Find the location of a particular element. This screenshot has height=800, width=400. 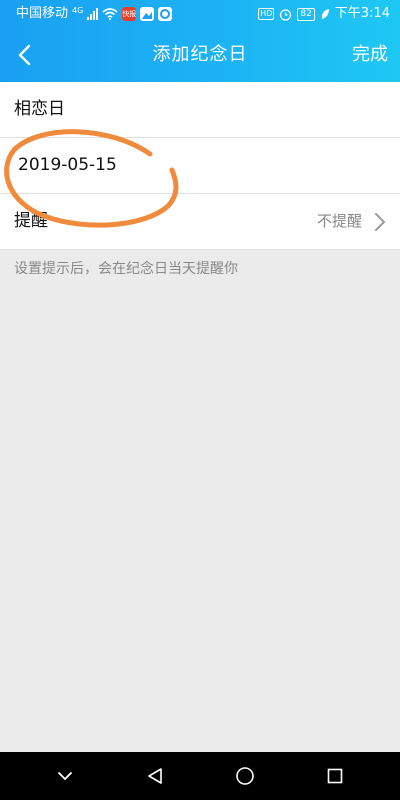

remind-value: 不提醒 is located at coordinates (339, 221).